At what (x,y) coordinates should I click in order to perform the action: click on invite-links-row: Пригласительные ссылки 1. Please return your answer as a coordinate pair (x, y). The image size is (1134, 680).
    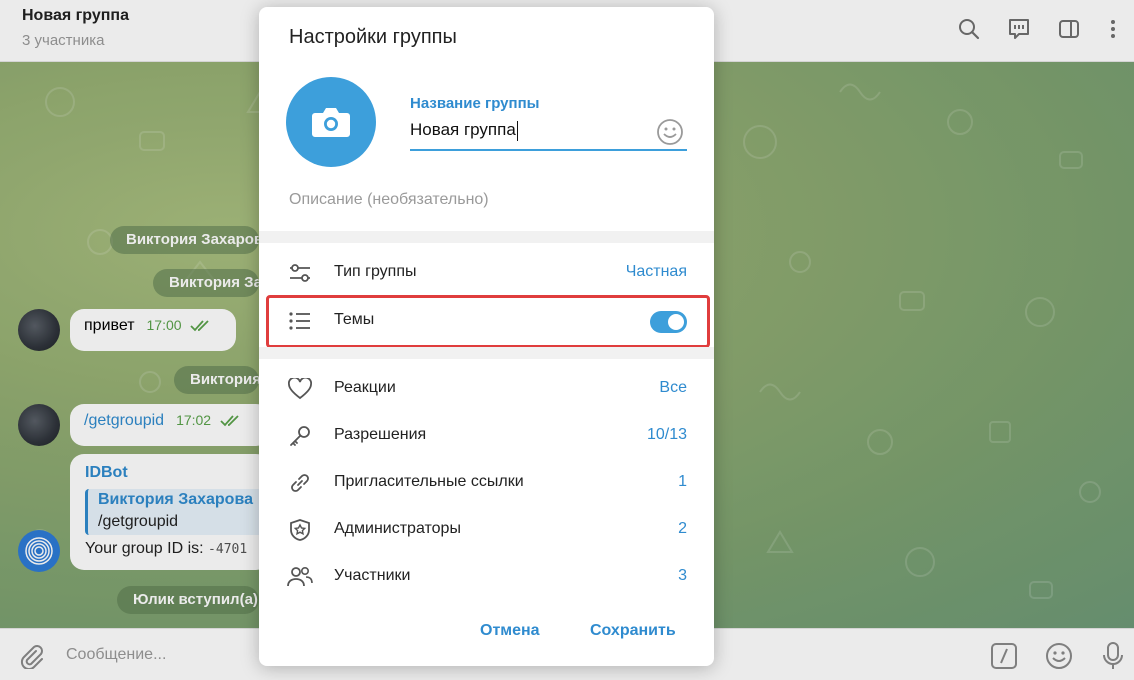
    Looking at the image, I should click on (486, 482).